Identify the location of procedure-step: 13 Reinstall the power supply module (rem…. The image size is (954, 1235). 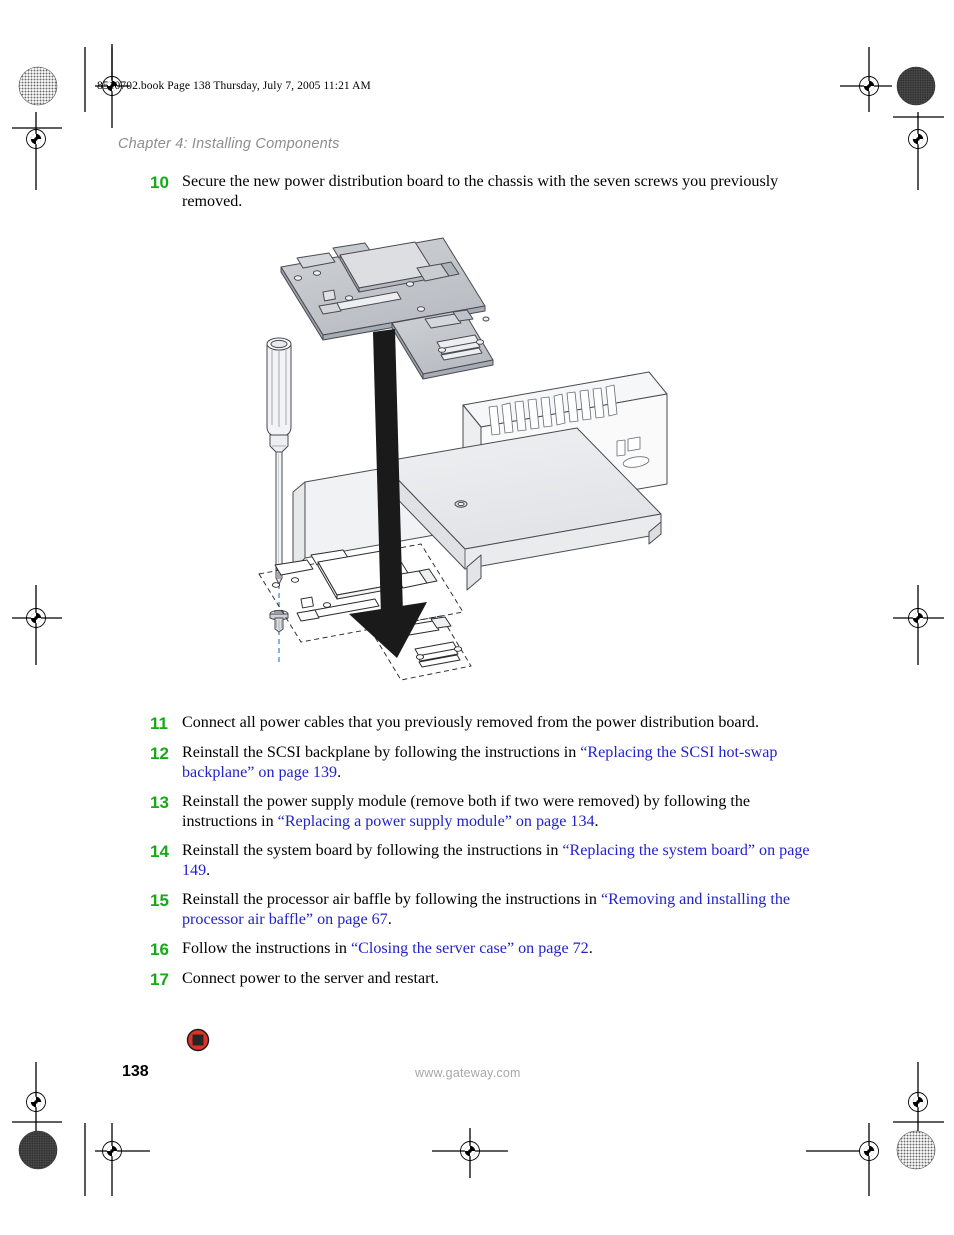
(480, 812).